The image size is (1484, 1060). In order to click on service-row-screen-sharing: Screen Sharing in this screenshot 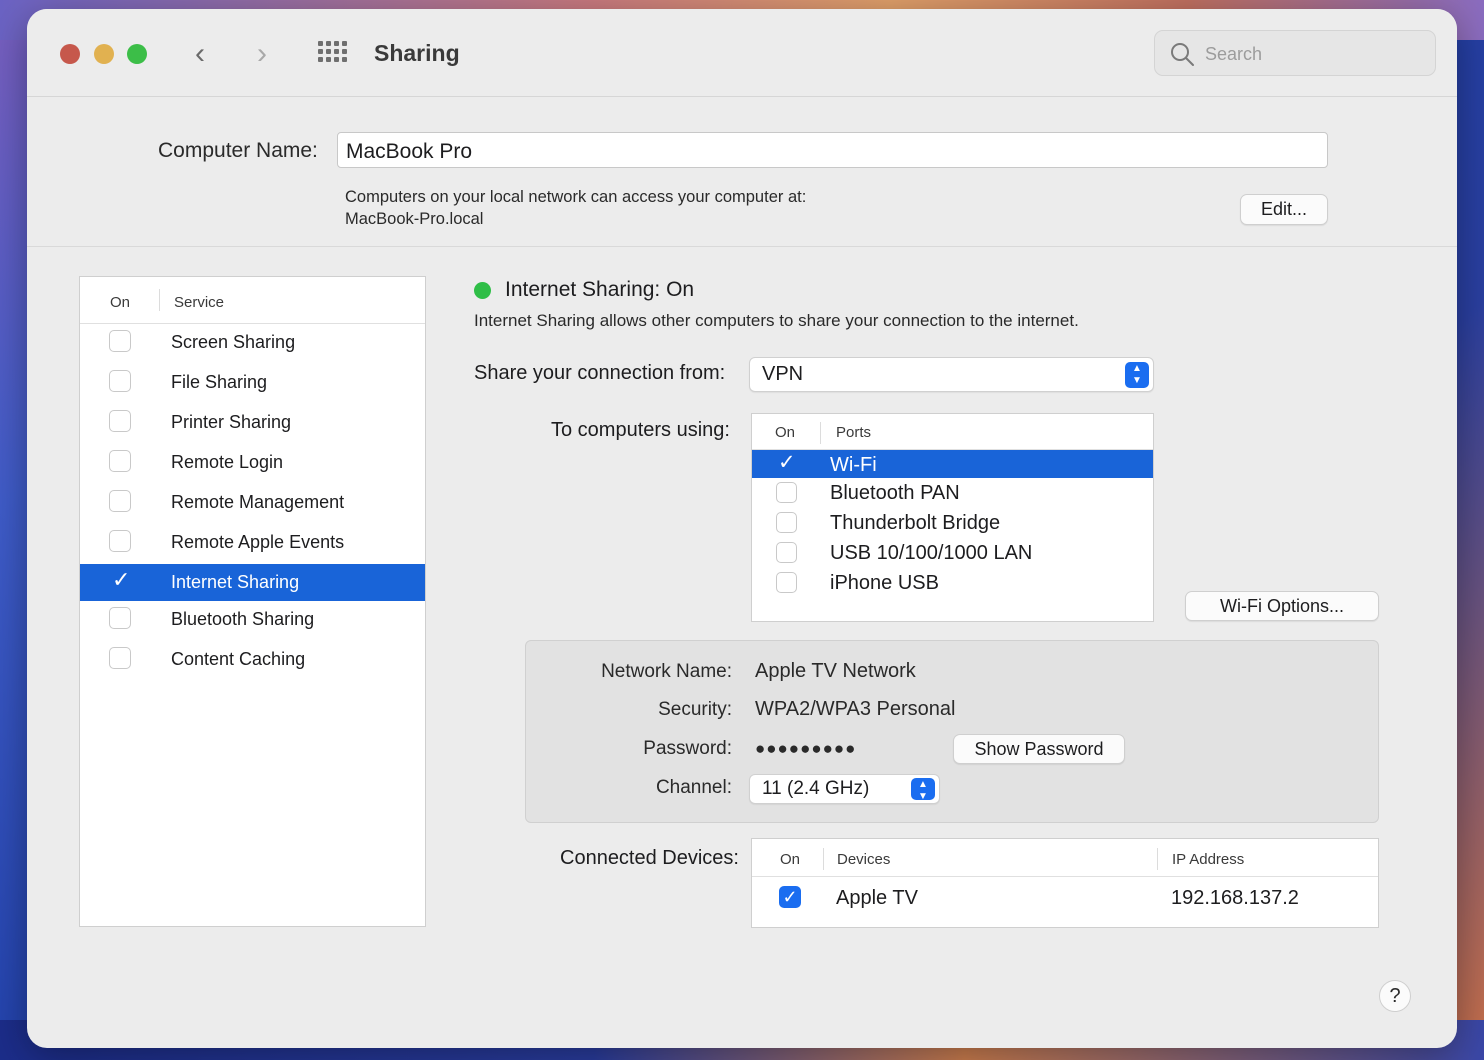, I will do `click(252, 344)`.